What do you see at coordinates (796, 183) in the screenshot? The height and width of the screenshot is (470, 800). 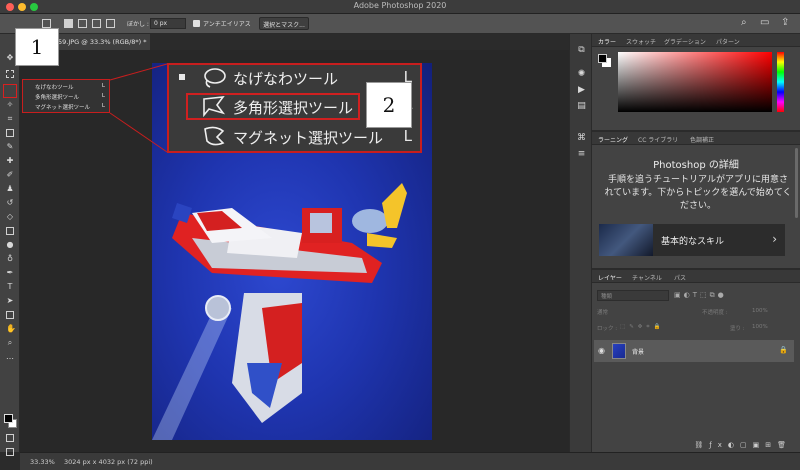 I see `learn-scrollbar` at bounding box center [796, 183].